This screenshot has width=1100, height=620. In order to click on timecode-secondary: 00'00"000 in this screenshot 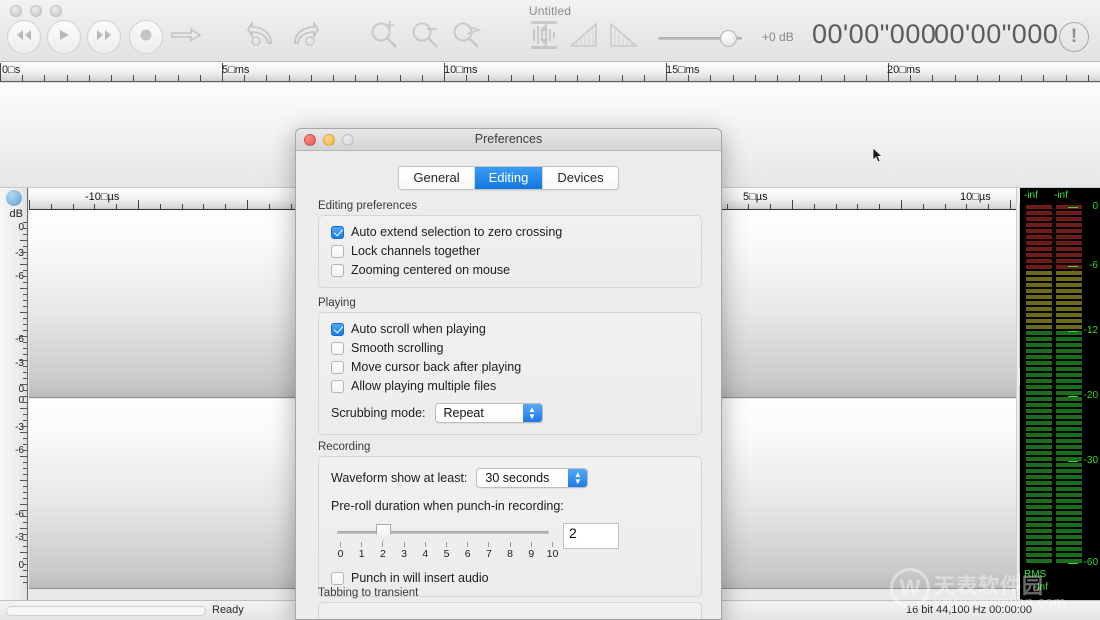, I will do `click(996, 34)`.